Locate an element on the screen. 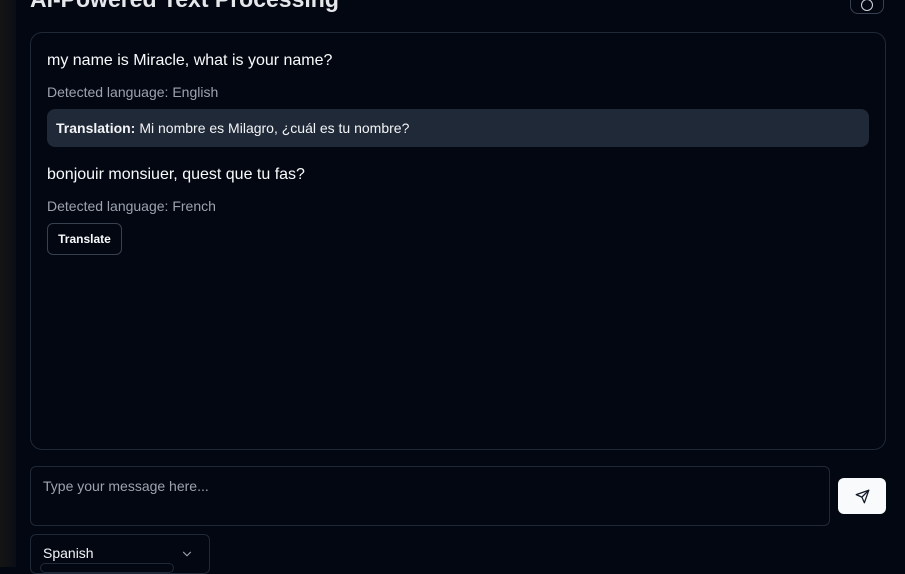 This screenshot has width=905, height=574. send-icon is located at coordinates (862, 496).